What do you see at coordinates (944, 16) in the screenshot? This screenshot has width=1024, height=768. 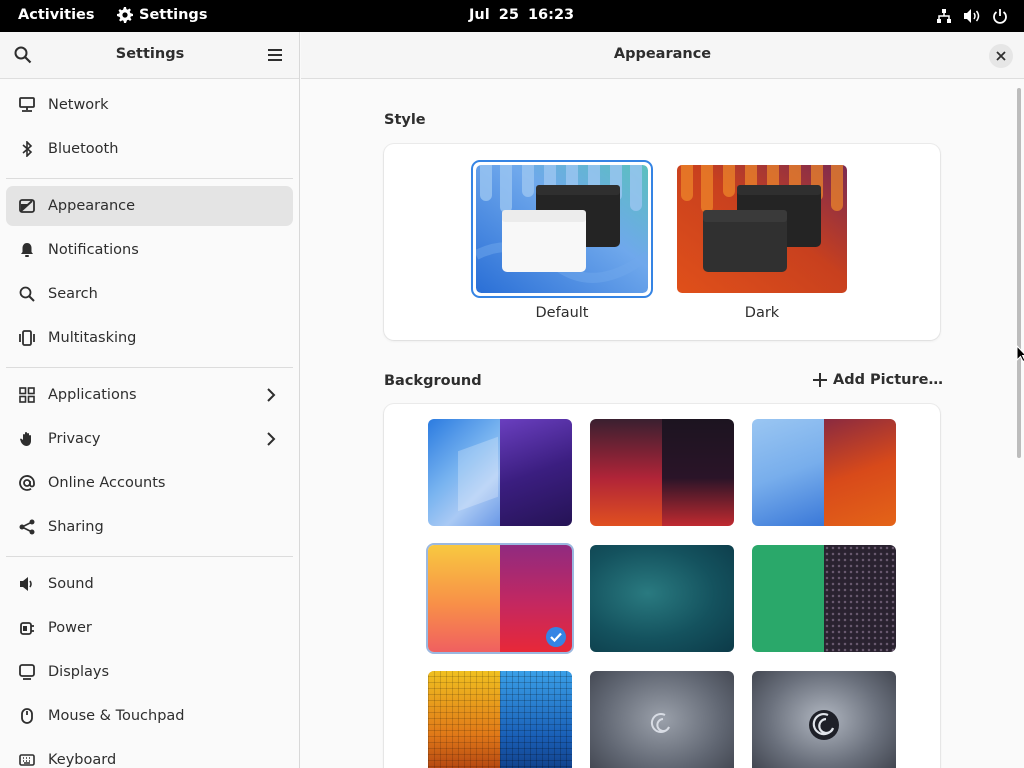 I see `network-wired-icon` at bounding box center [944, 16].